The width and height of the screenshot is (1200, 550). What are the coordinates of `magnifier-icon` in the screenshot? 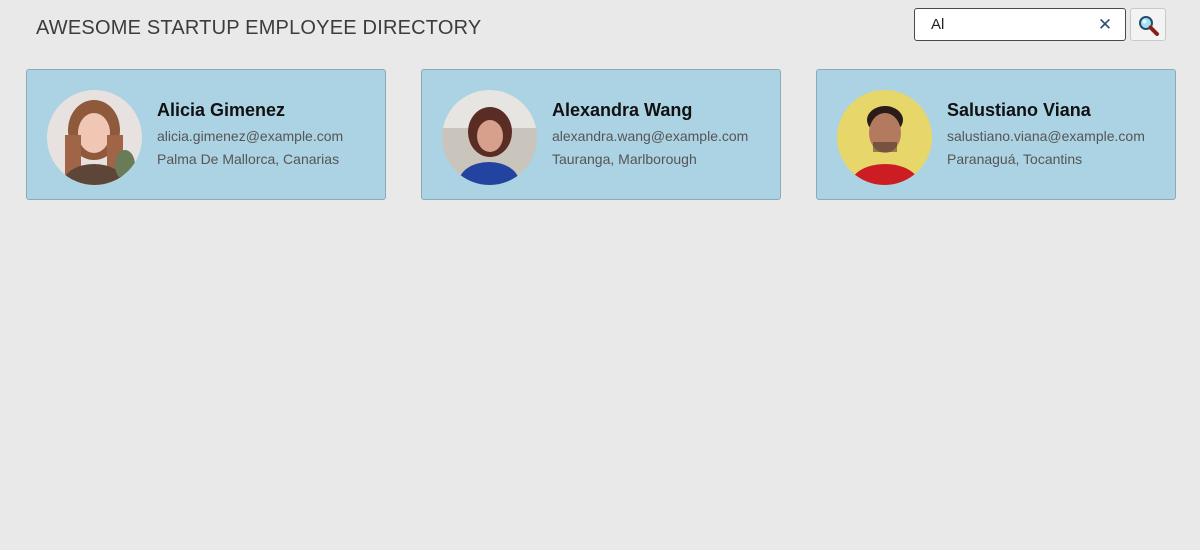 It's located at (1149, 26).